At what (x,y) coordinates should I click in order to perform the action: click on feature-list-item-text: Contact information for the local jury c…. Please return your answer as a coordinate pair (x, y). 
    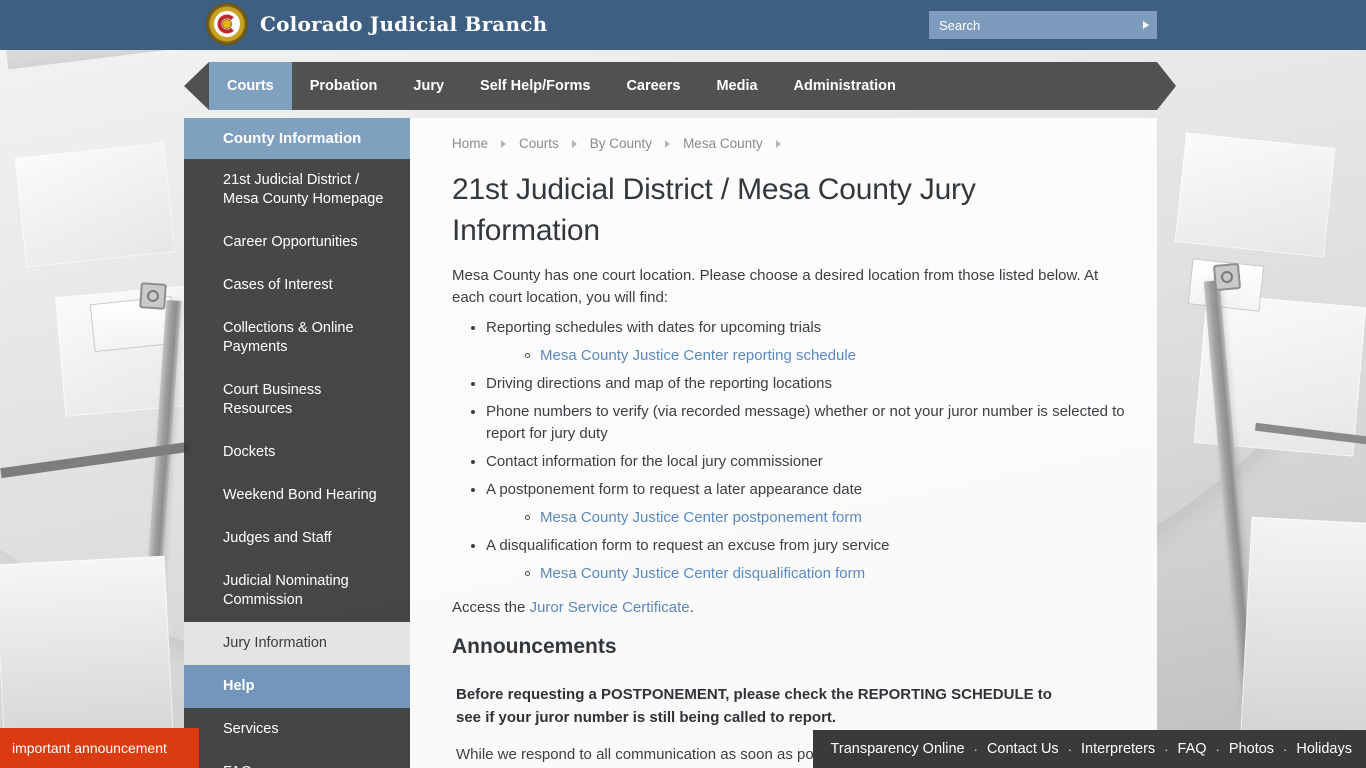
    Looking at the image, I should click on (654, 461).